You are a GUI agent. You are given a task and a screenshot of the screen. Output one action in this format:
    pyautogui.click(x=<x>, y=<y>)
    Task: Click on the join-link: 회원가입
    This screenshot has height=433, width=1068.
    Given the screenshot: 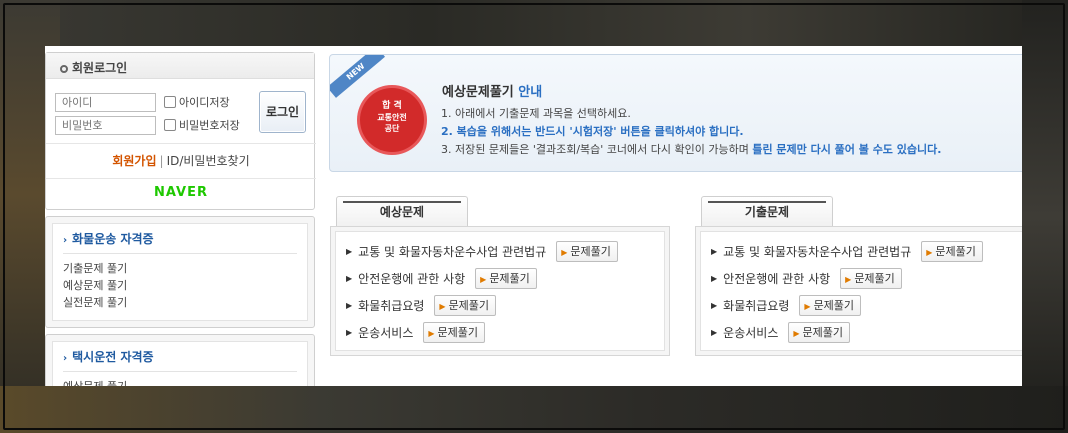 What is the action you would take?
    pyautogui.click(x=134, y=161)
    